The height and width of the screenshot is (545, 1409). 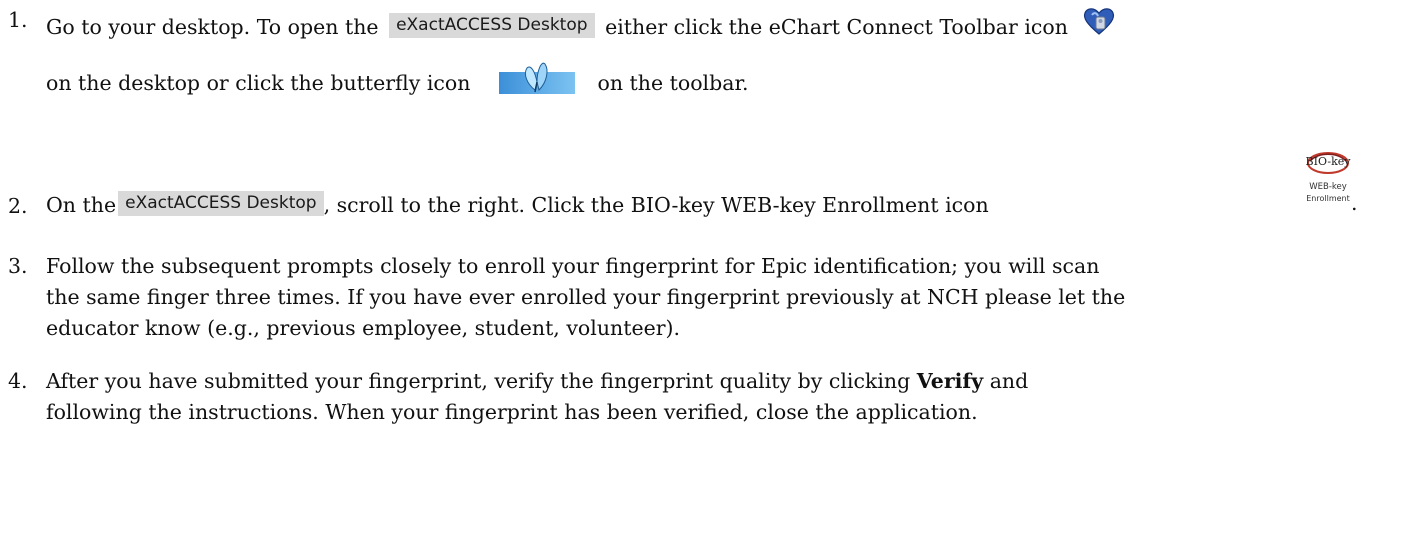 I want to click on echart-connect-toolbar-icon, so click(x=1099, y=23).